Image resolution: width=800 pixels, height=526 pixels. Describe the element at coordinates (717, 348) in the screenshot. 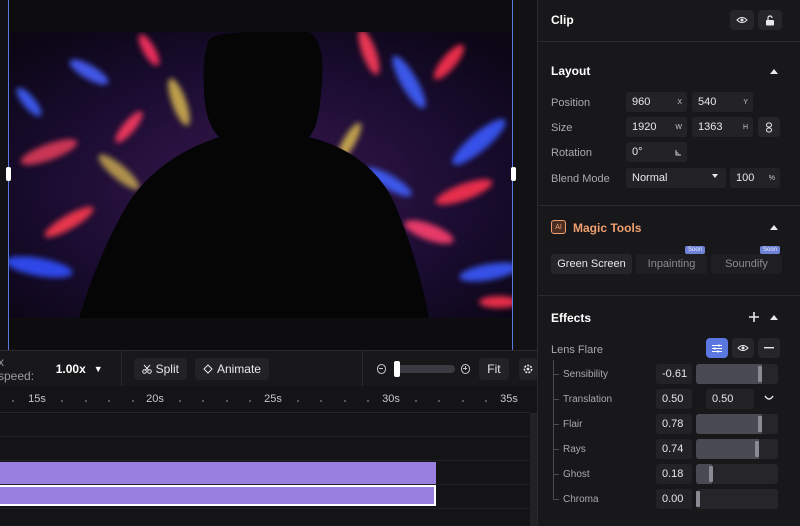

I see `effect-settings-button` at that location.